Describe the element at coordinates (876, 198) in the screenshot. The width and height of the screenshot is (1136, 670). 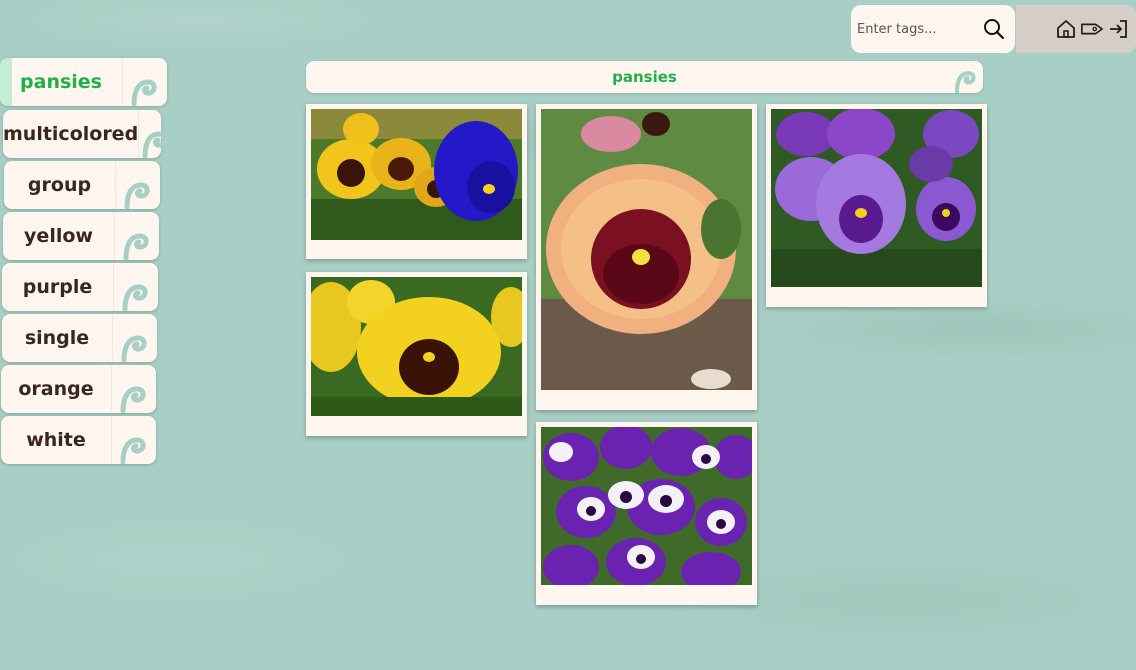
I see `photo-purple-pansies` at that location.